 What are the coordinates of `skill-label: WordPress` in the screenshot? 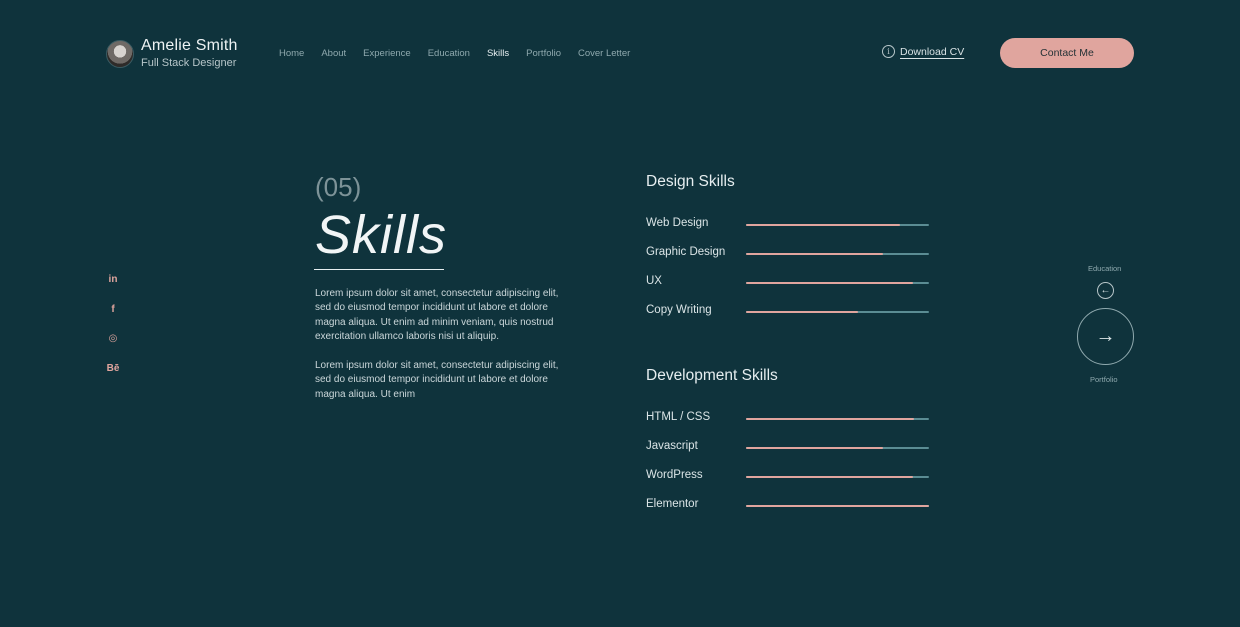 It's located at (674, 475).